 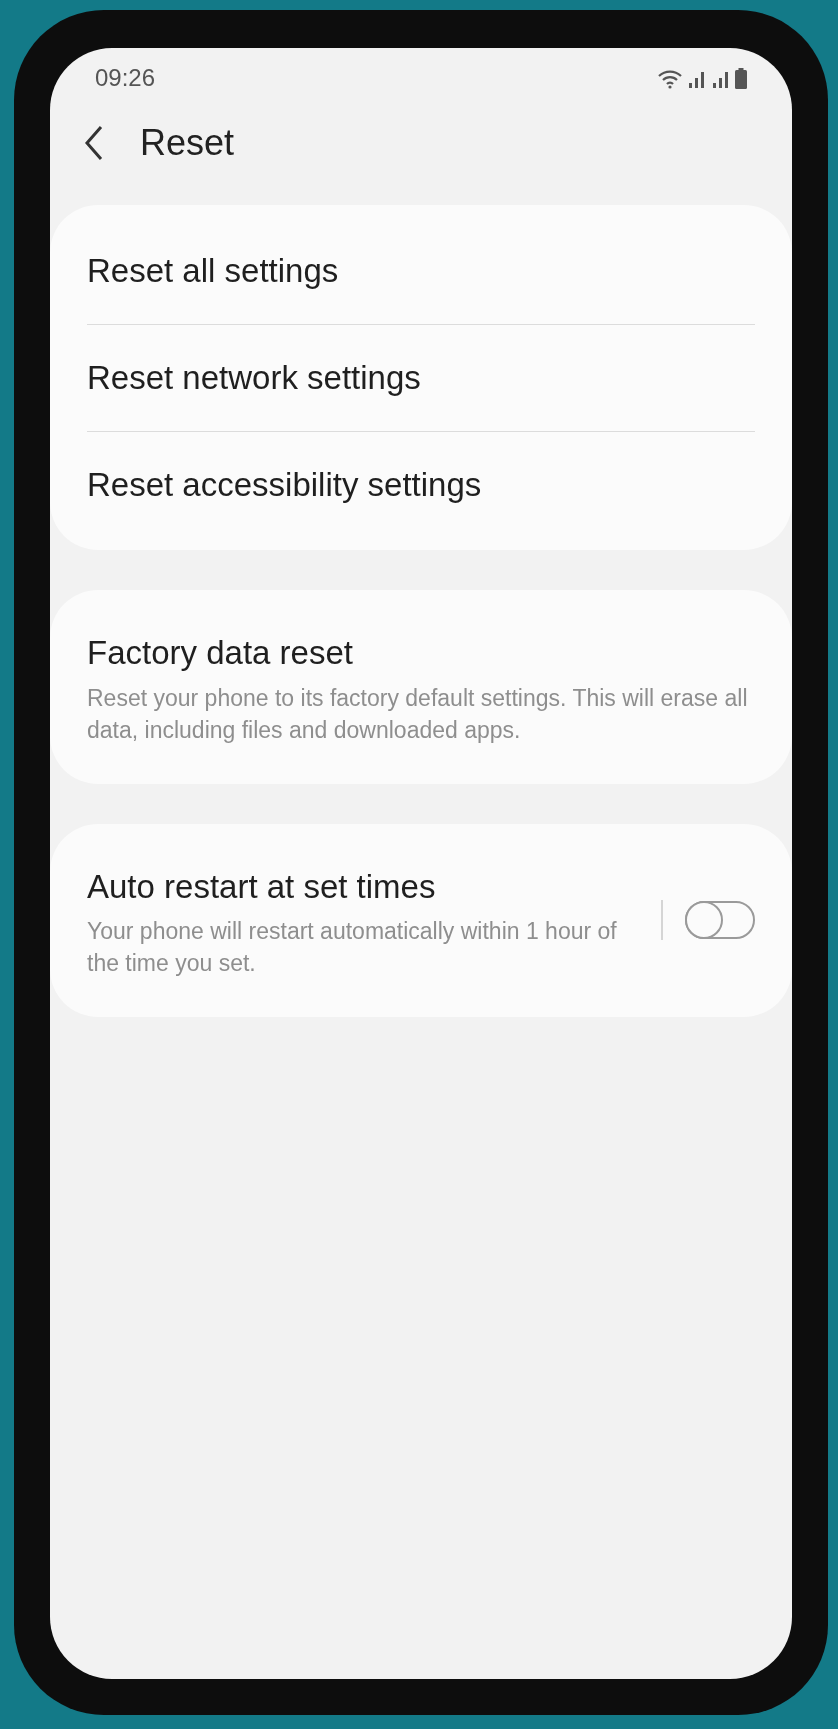 What do you see at coordinates (741, 78) in the screenshot?
I see `battery-icon` at bounding box center [741, 78].